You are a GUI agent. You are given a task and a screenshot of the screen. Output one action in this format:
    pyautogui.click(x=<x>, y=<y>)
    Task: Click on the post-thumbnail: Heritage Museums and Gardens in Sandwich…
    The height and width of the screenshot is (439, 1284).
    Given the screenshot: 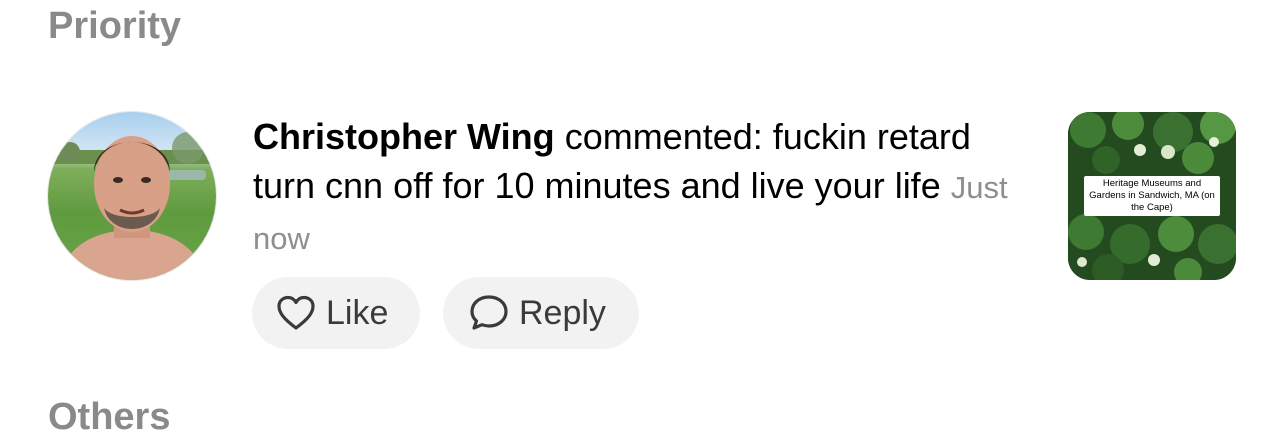 What is the action you would take?
    pyautogui.click(x=1152, y=196)
    